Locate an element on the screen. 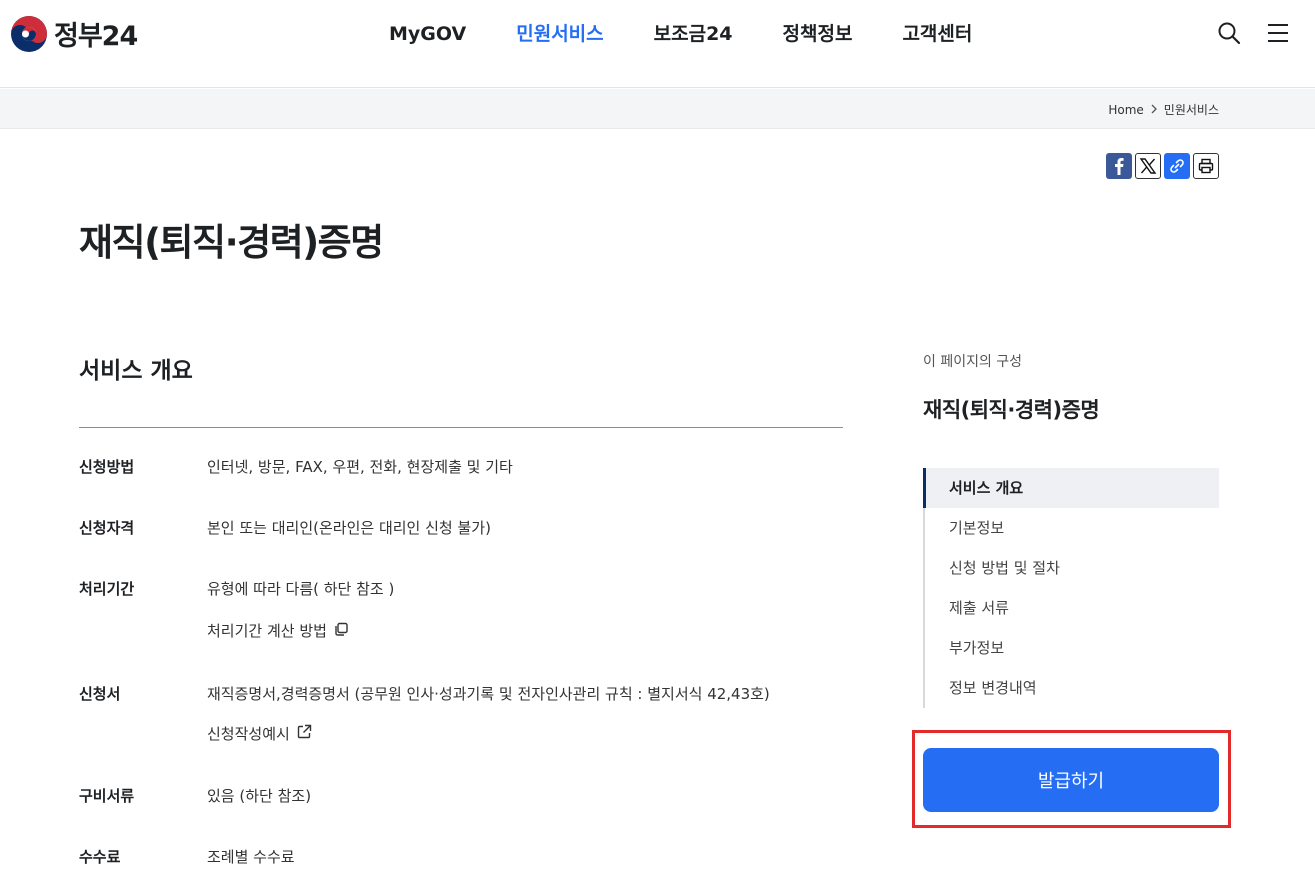 Image resolution: width=1315 pixels, height=877 pixels. logo-text: 정부24 is located at coordinates (96, 36).